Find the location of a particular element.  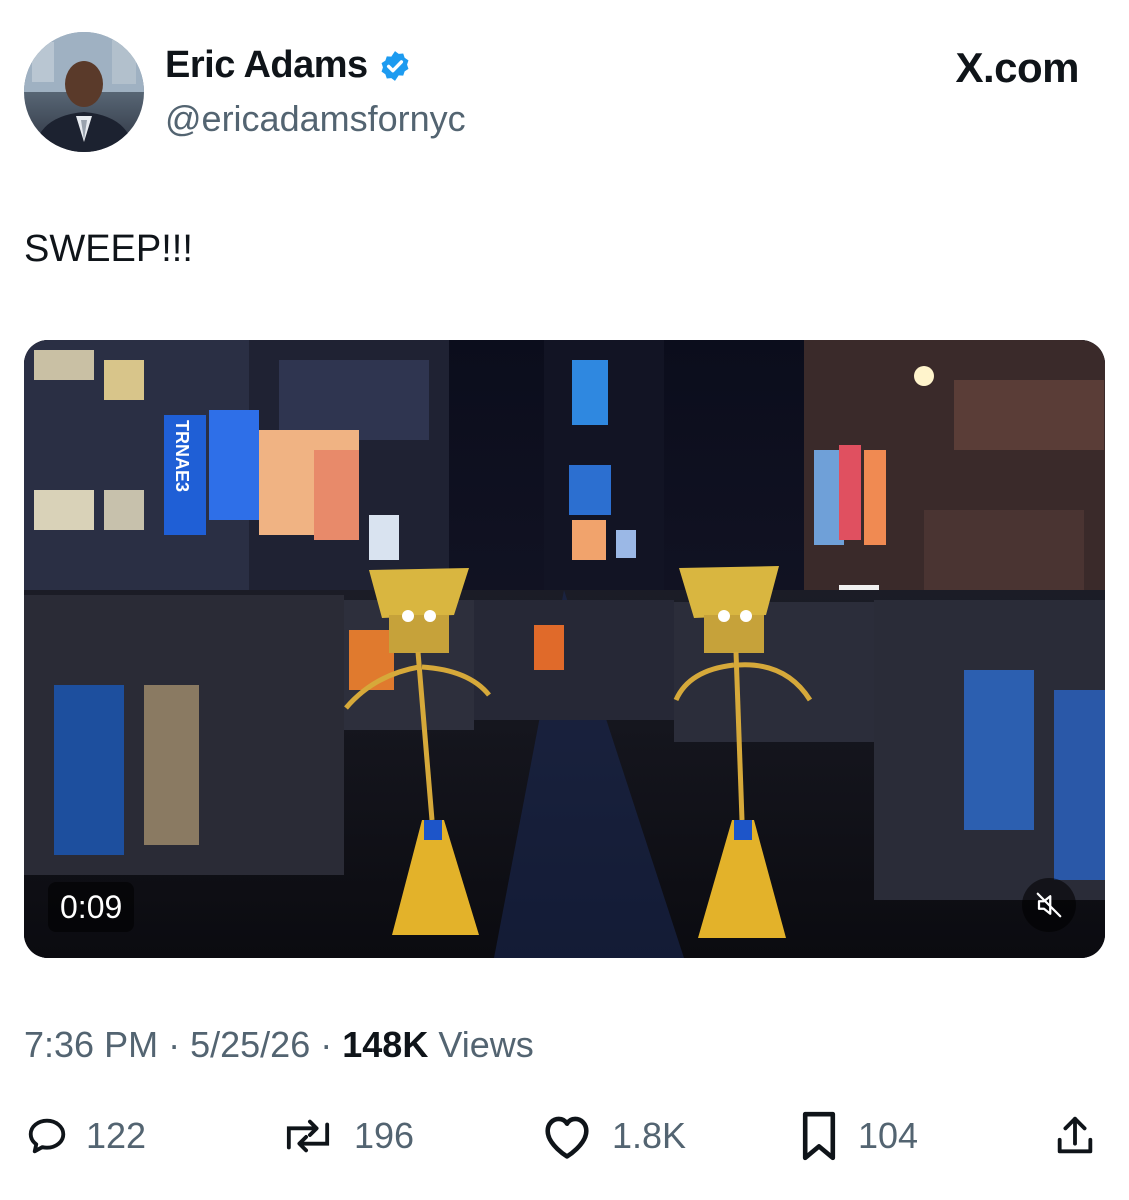

like-button: 1.8K is located at coordinates (612, 1136).